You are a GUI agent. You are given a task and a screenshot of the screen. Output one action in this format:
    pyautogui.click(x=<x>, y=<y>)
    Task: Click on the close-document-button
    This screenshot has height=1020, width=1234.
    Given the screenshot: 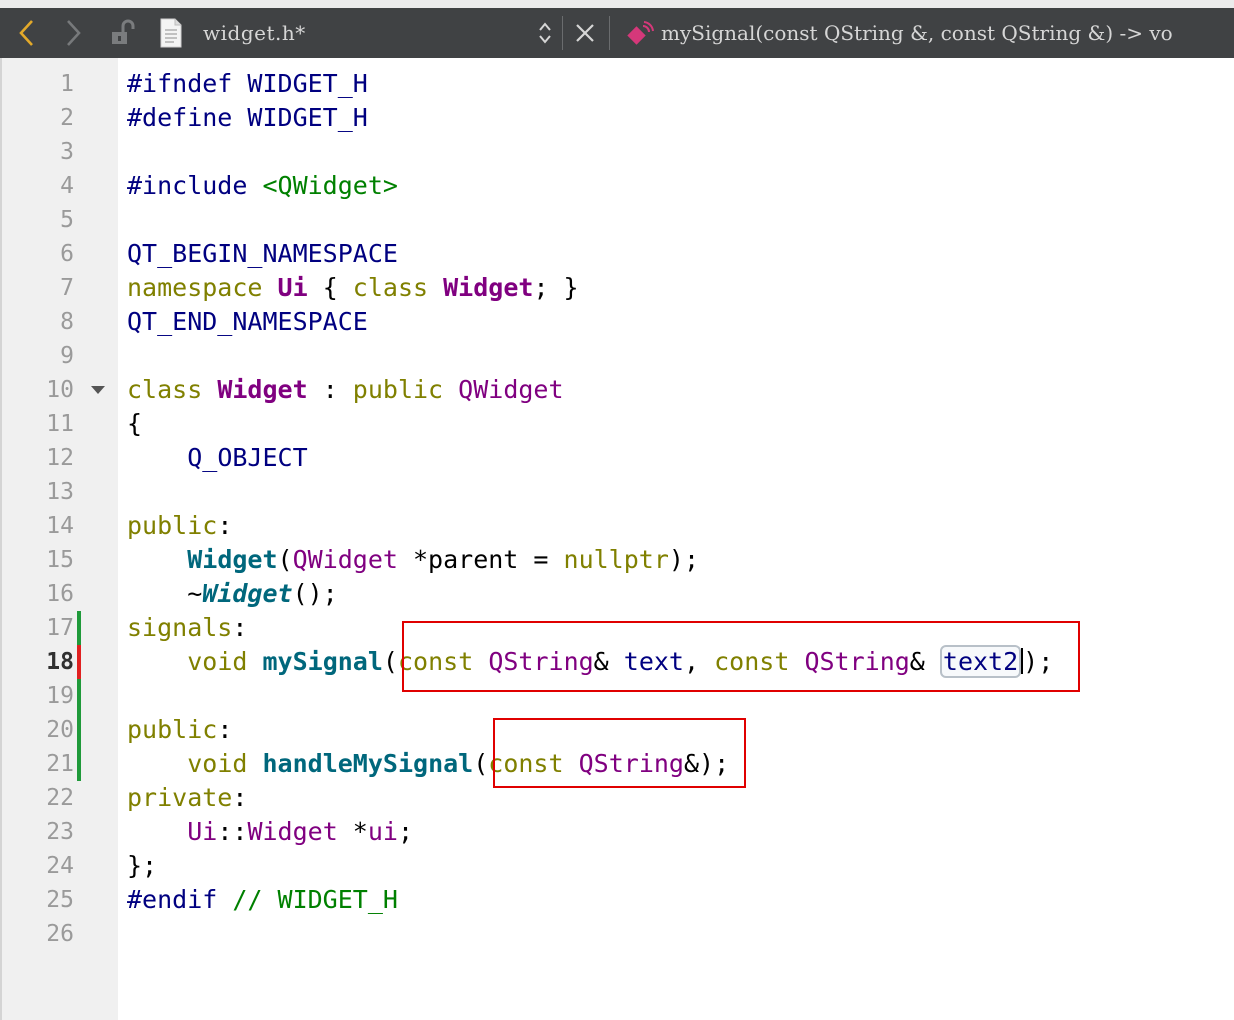 What is the action you would take?
    pyautogui.click(x=585, y=33)
    